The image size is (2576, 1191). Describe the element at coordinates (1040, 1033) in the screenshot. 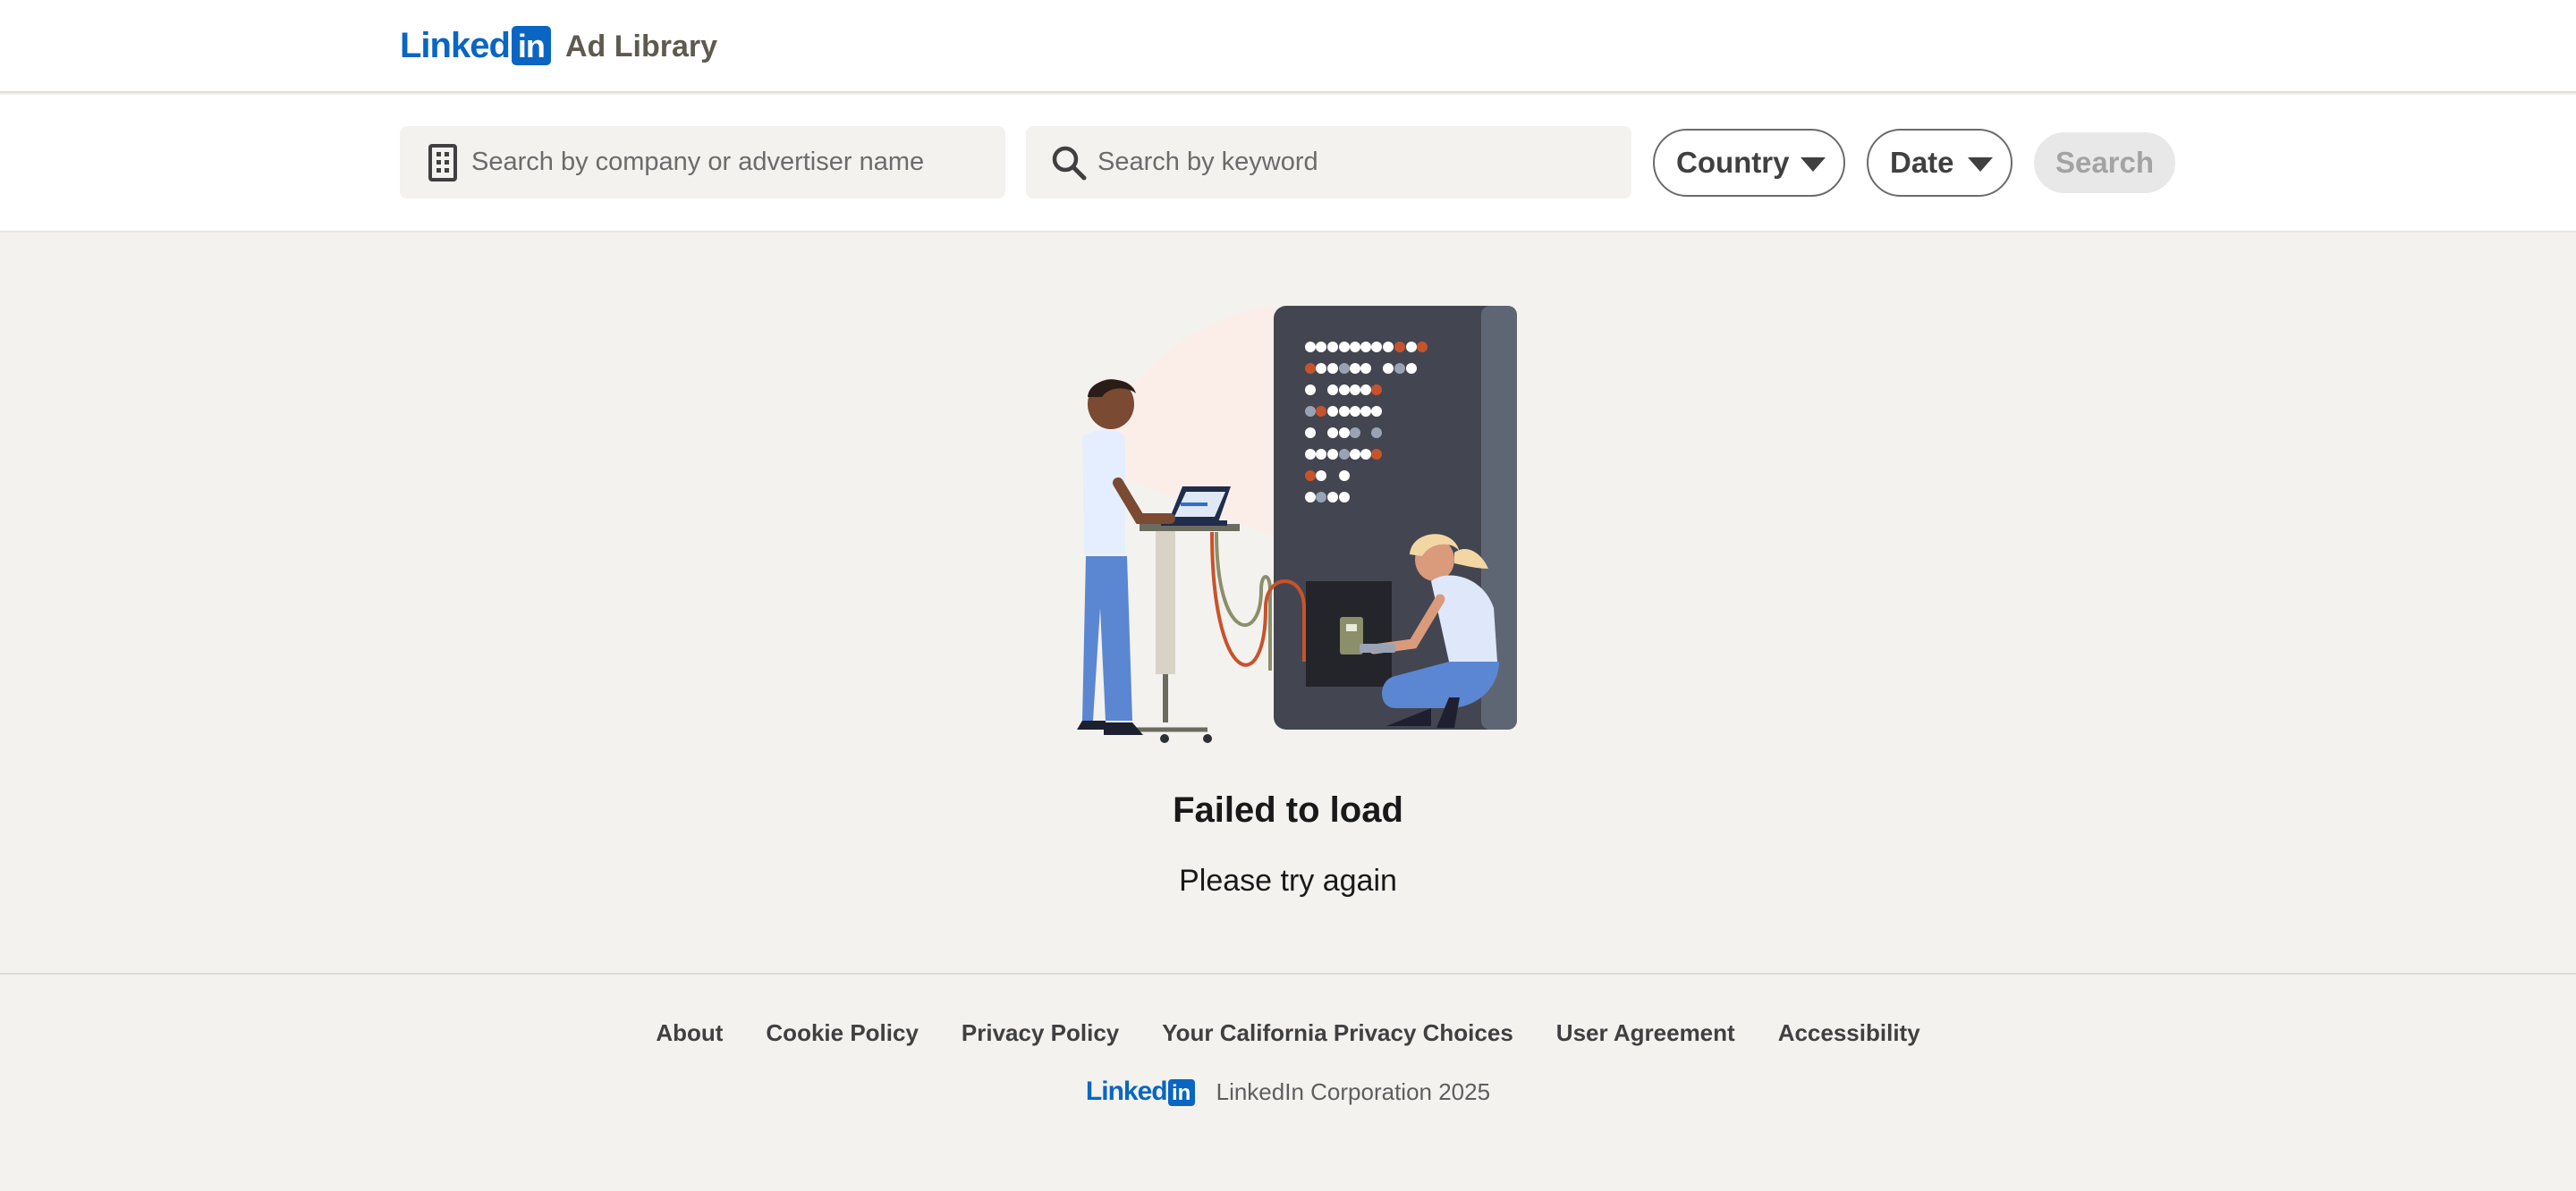

I see `footer-link-privacy-policy: Privacy Policy` at that location.